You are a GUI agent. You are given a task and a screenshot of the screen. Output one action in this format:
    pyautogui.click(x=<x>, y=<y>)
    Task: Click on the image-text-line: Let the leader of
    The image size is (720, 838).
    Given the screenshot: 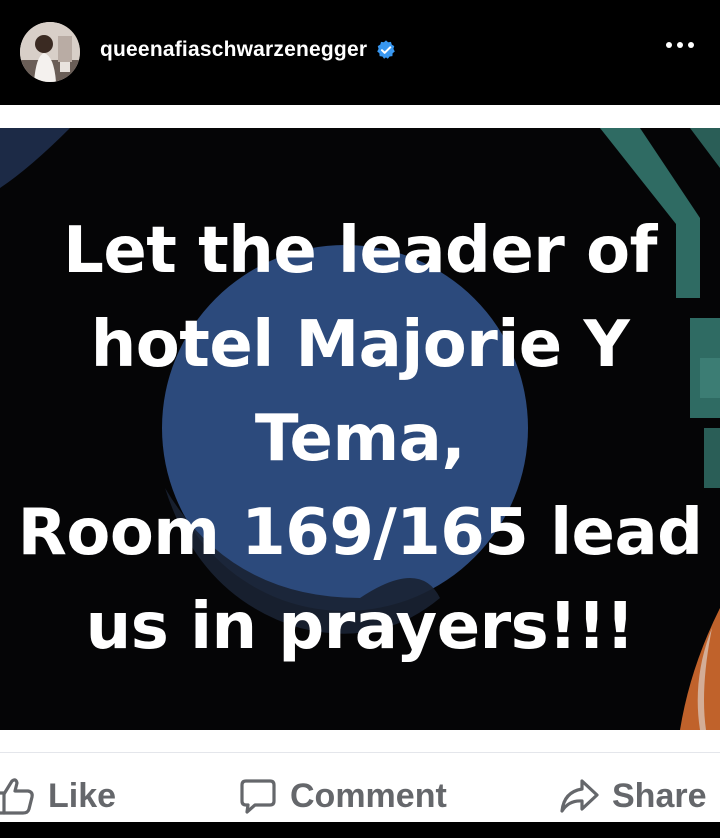 What is the action you would take?
    pyautogui.click(x=360, y=251)
    